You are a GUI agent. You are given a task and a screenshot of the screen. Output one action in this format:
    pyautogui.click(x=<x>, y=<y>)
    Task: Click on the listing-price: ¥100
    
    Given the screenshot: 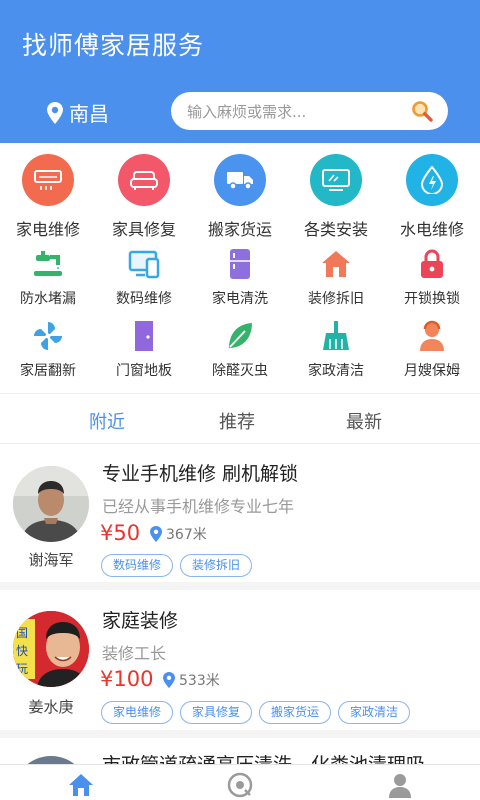 What is the action you would take?
    pyautogui.click(x=127, y=679)
    